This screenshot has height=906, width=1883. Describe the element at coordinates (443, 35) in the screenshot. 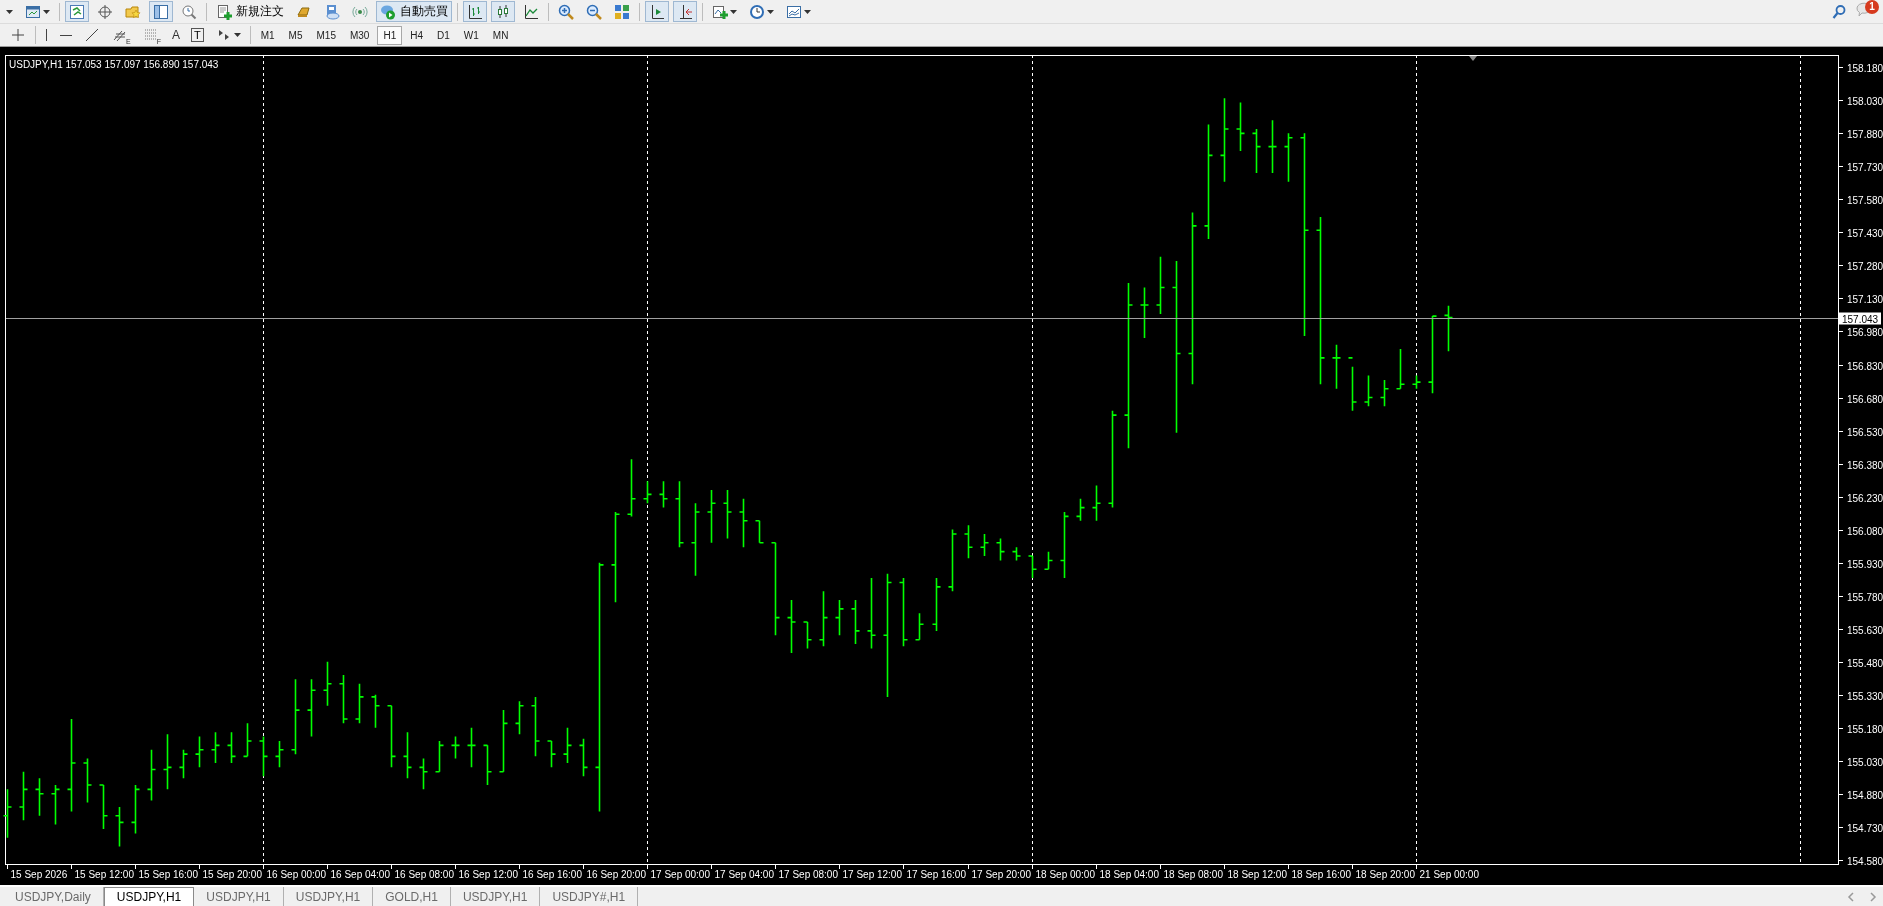

I see `timeframe-button: D1` at that location.